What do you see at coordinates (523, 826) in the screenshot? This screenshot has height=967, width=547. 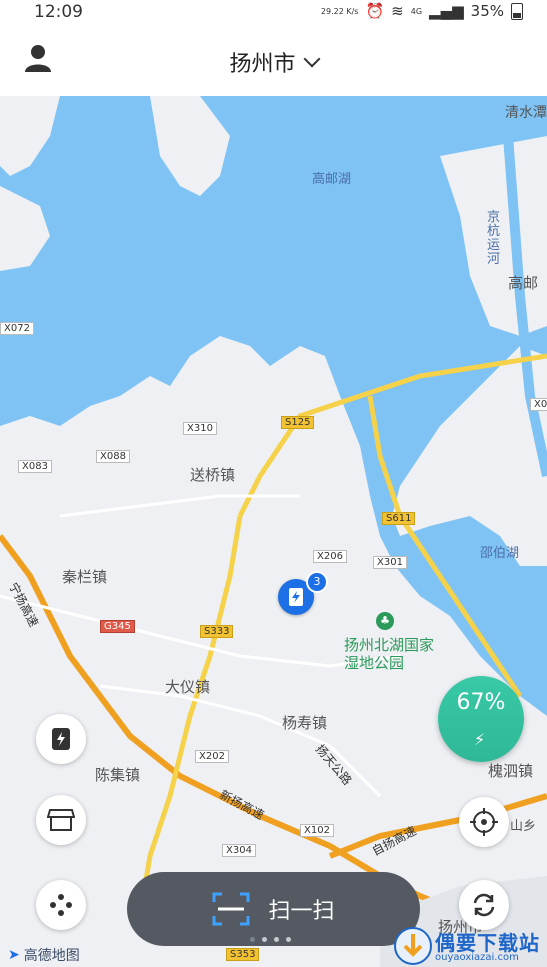 I see `map-label-shanxiang: 山乡` at bounding box center [523, 826].